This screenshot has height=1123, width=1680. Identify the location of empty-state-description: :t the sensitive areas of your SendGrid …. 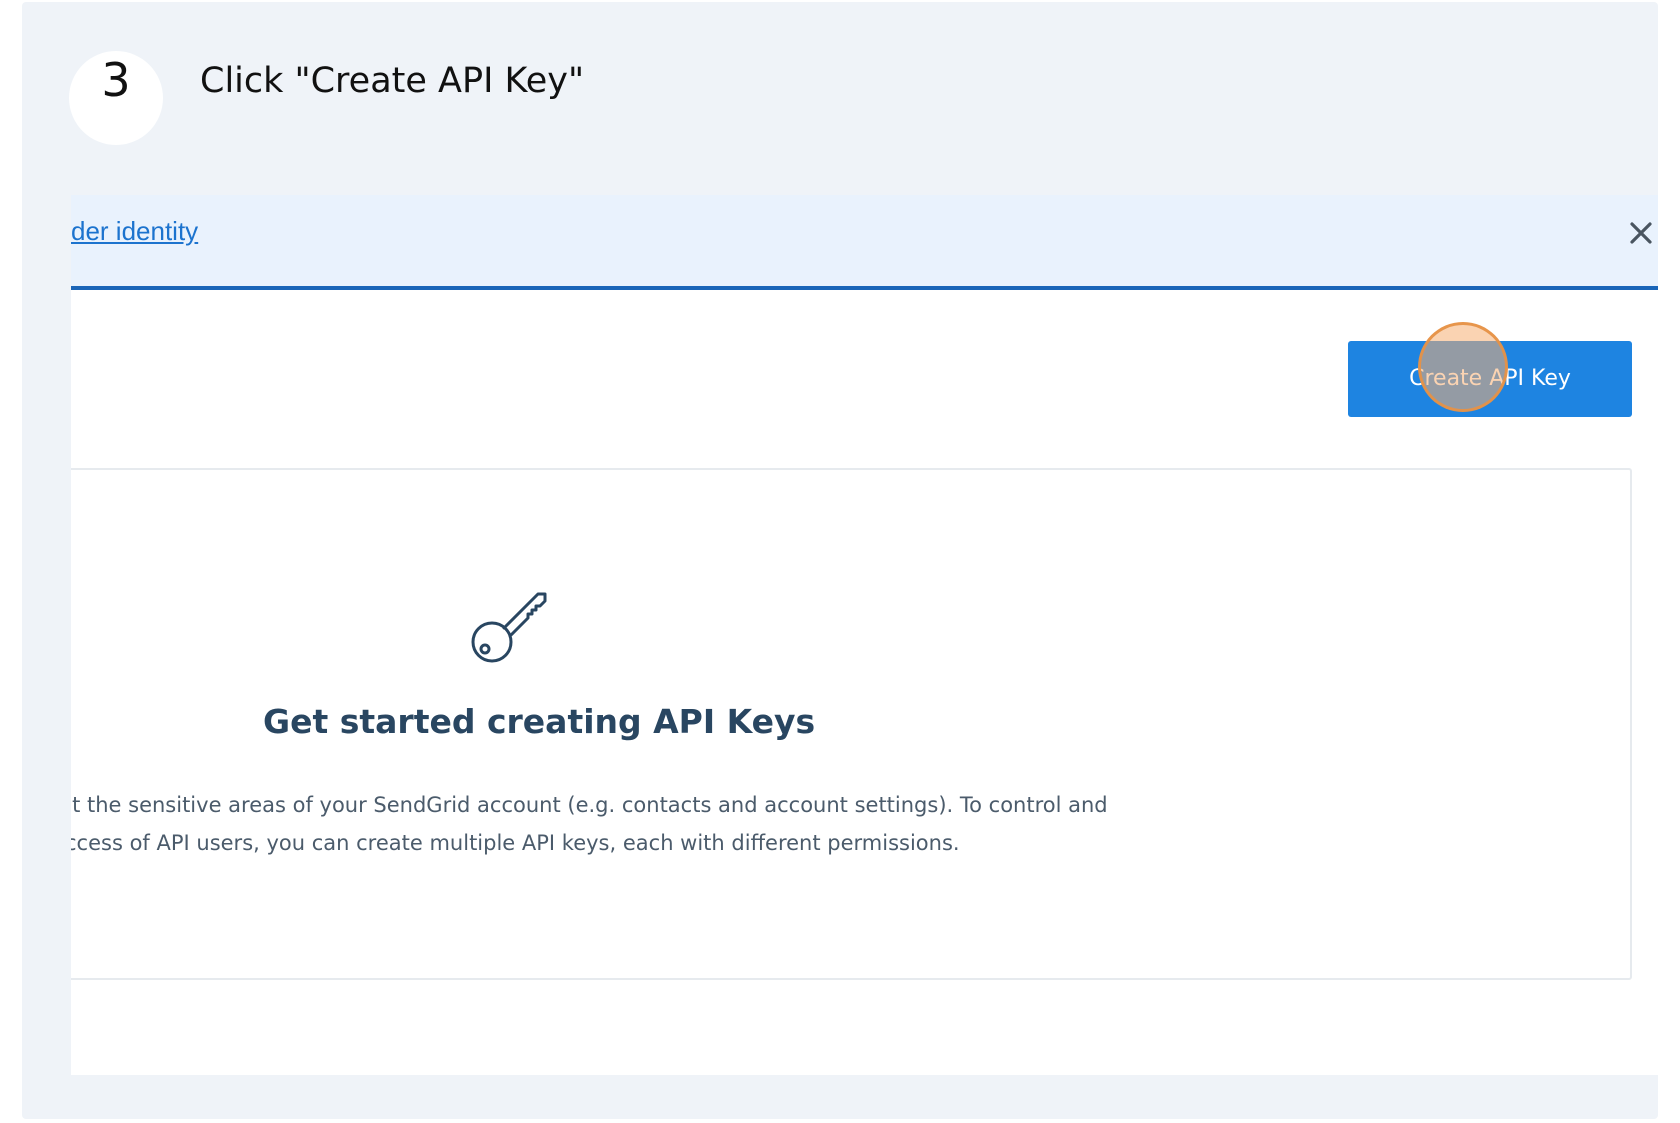
(668, 824).